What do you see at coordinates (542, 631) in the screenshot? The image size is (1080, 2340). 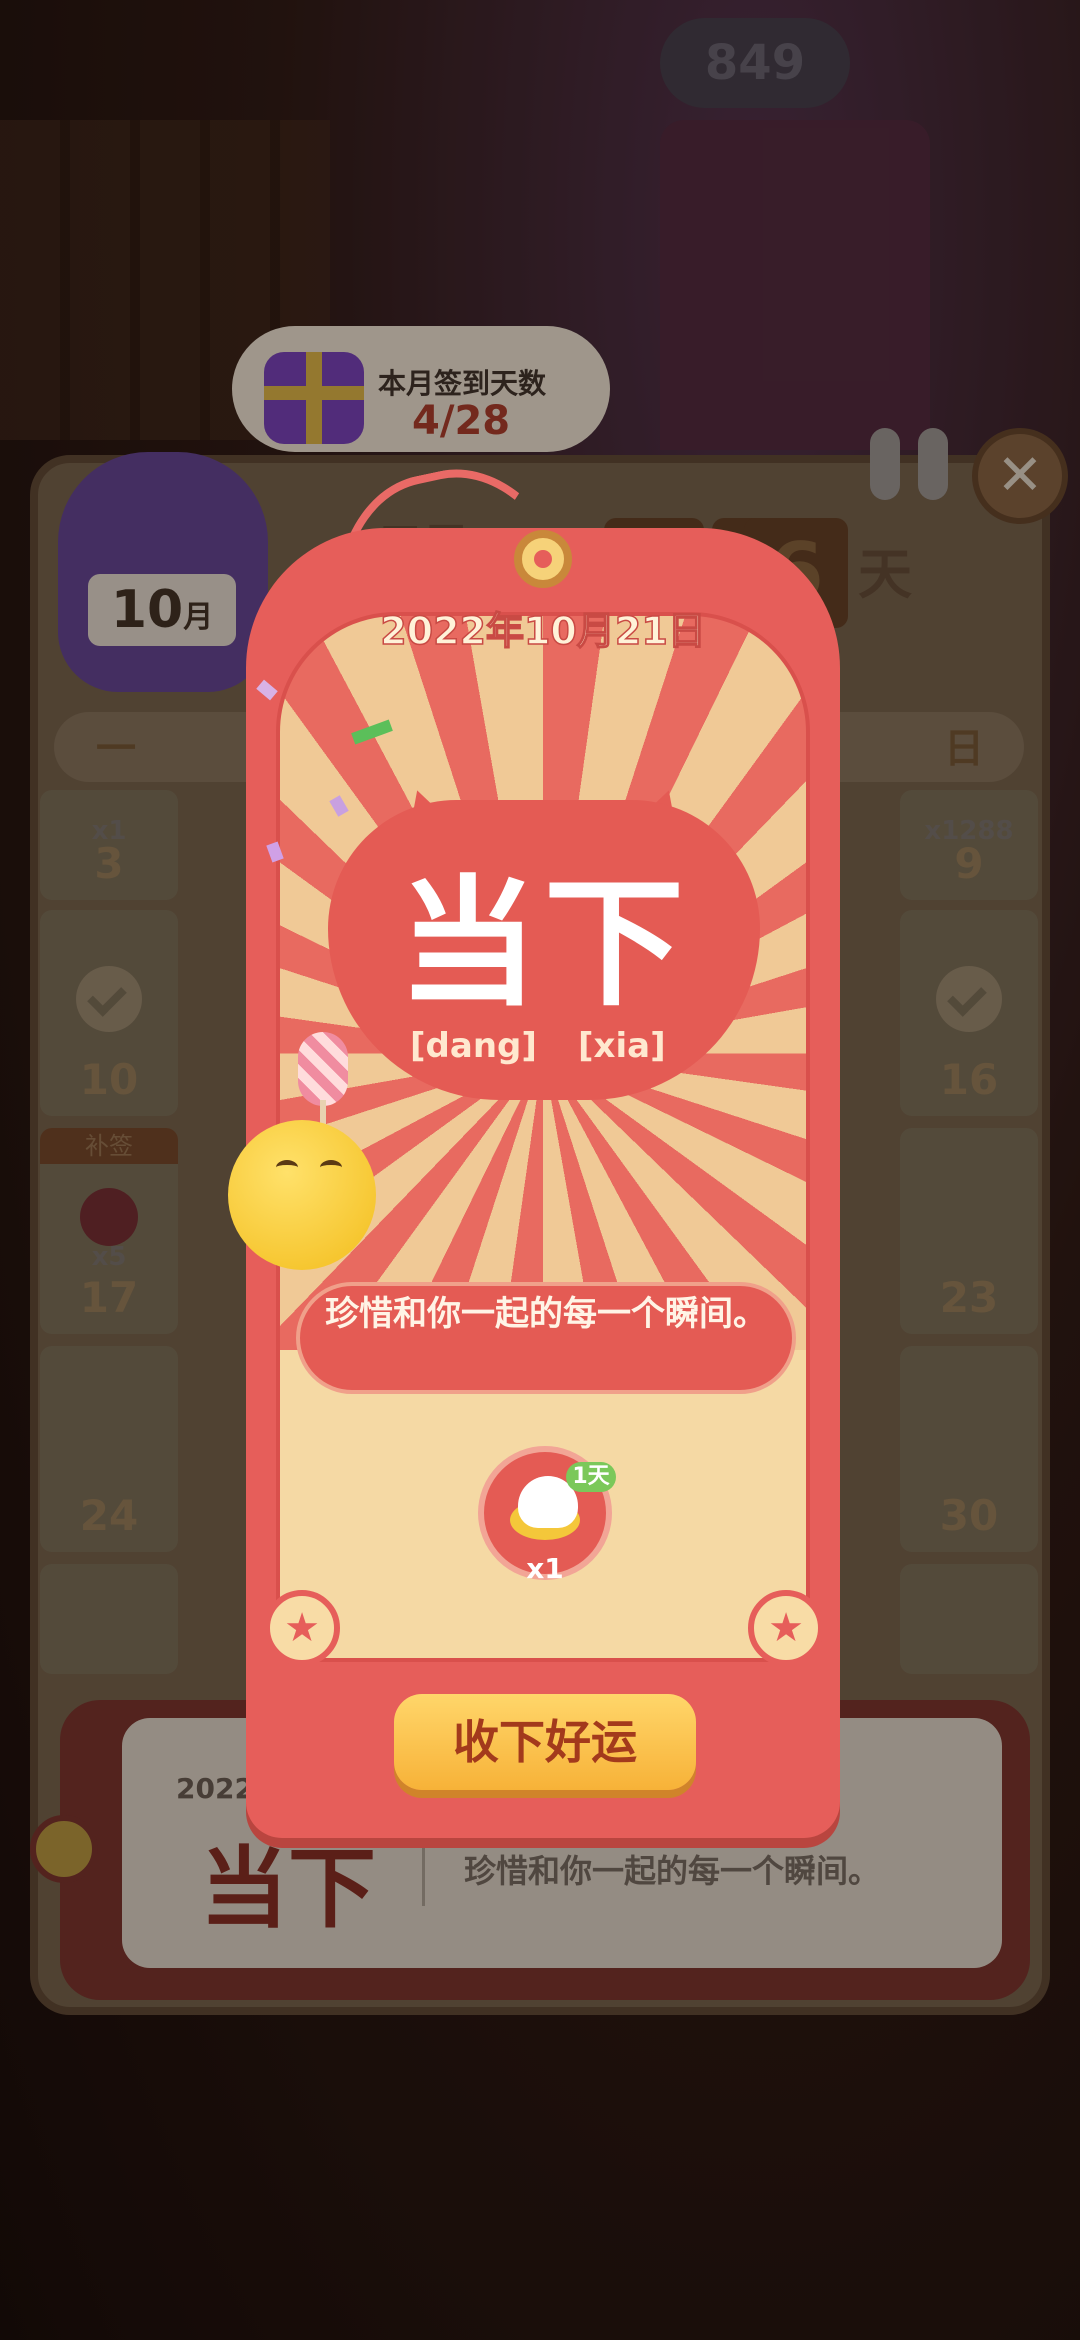 I see `fortune-date: 2022年10月21日` at bounding box center [542, 631].